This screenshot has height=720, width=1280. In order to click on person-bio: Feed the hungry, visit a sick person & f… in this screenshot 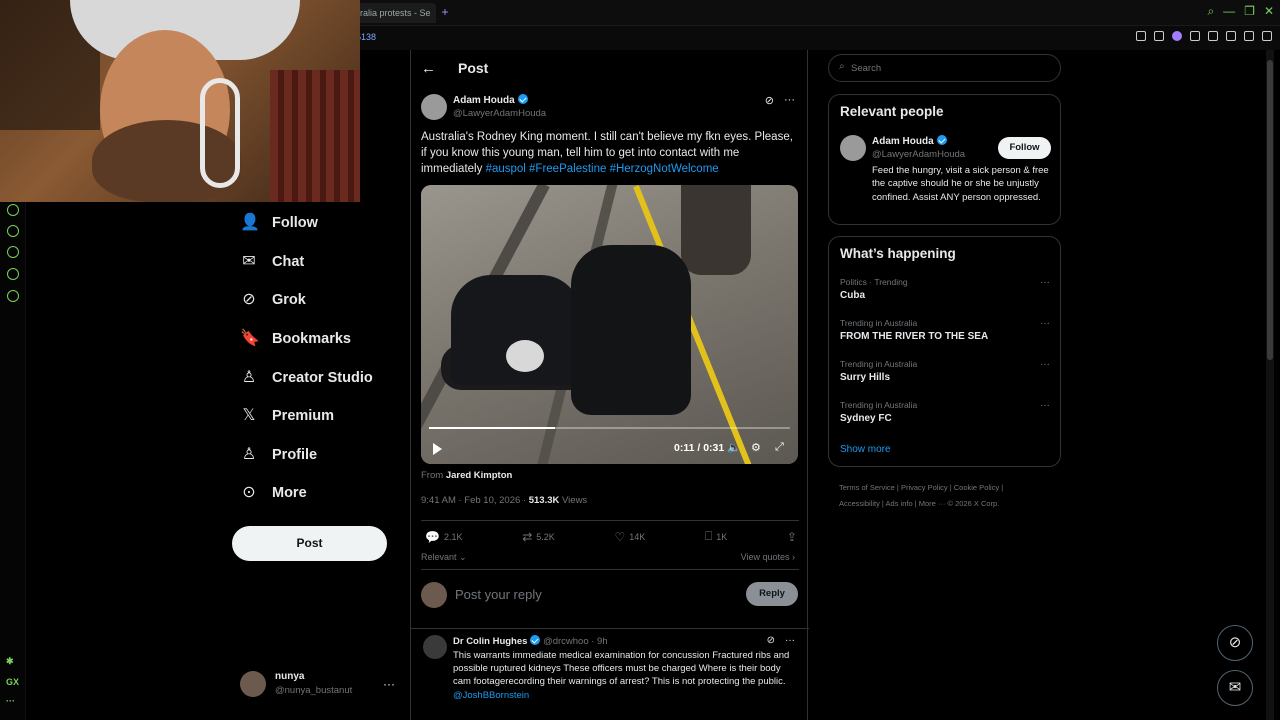, I will do `click(960, 184)`.